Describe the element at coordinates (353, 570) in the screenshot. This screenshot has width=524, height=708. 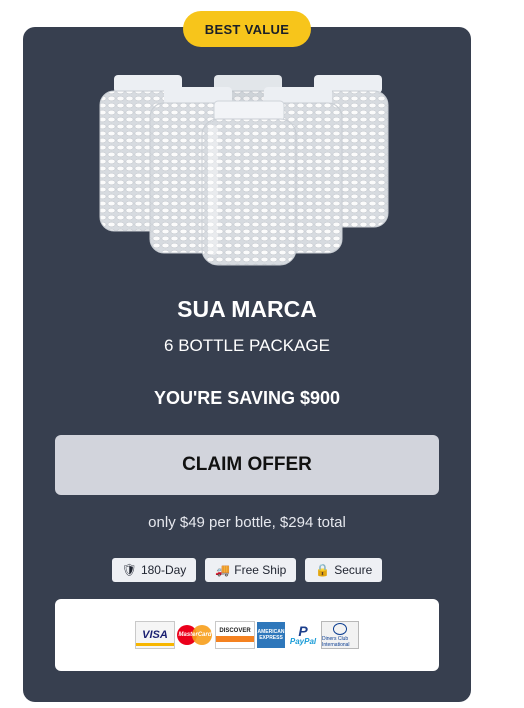
I see `trust-label: Secure` at that location.